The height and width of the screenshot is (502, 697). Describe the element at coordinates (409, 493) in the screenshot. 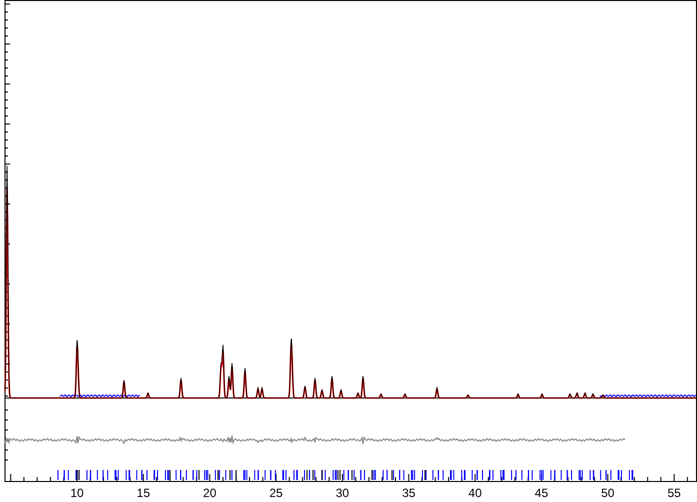

I see `axis-tick-label: 35` at that location.